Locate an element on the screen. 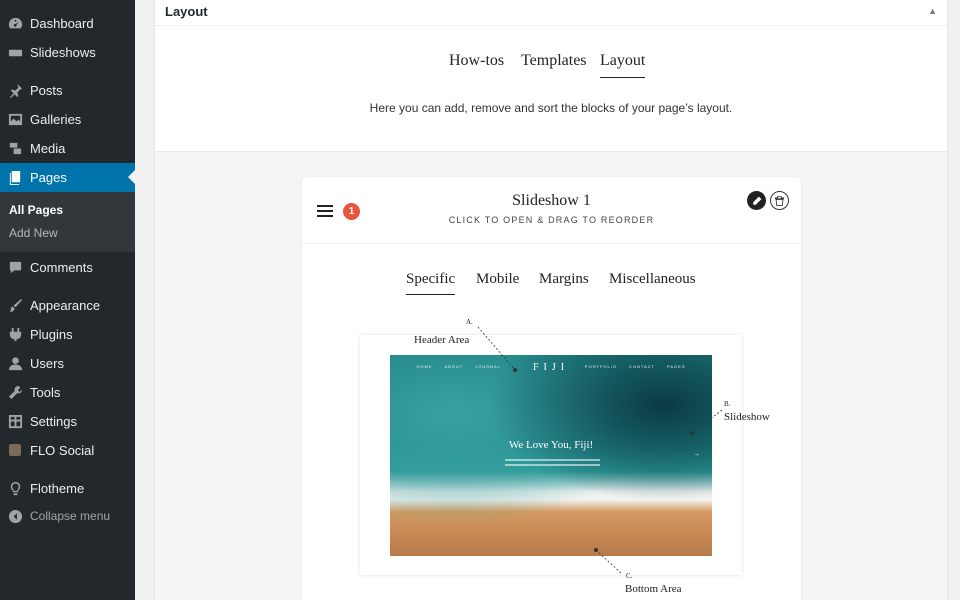 The width and height of the screenshot is (960, 600). flo-social-icon is located at coordinates (15, 450).